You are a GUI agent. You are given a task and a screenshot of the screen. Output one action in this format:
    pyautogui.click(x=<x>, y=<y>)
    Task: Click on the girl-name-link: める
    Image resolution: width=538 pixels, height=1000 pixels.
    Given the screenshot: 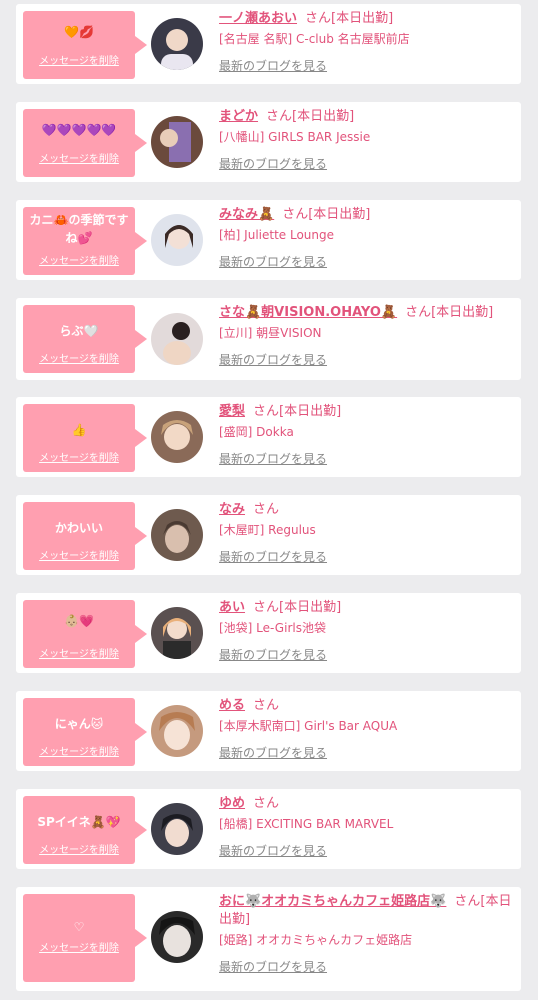 What is the action you would take?
    pyautogui.click(x=232, y=705)
    